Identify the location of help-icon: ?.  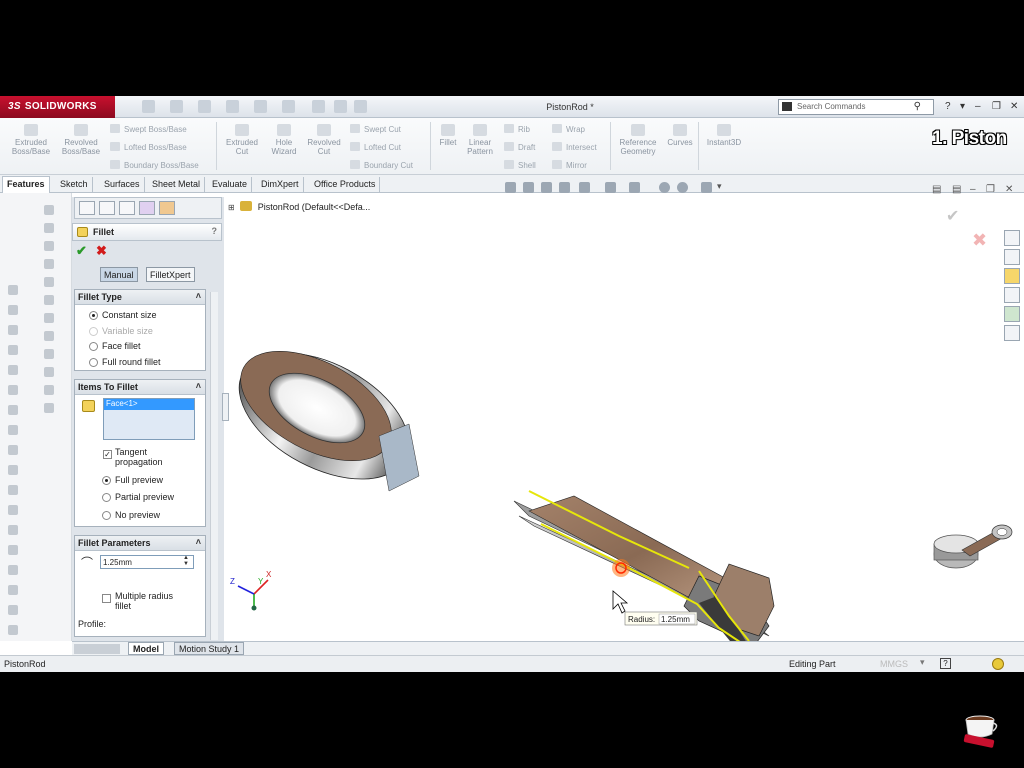
(948, 106).